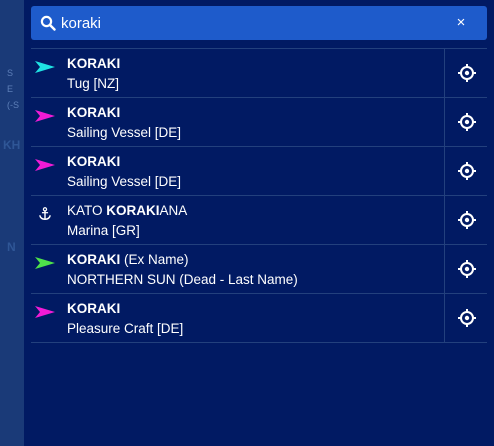 This screenshot has height=446, width=494. I want to click on search-input, so click(251, 23).